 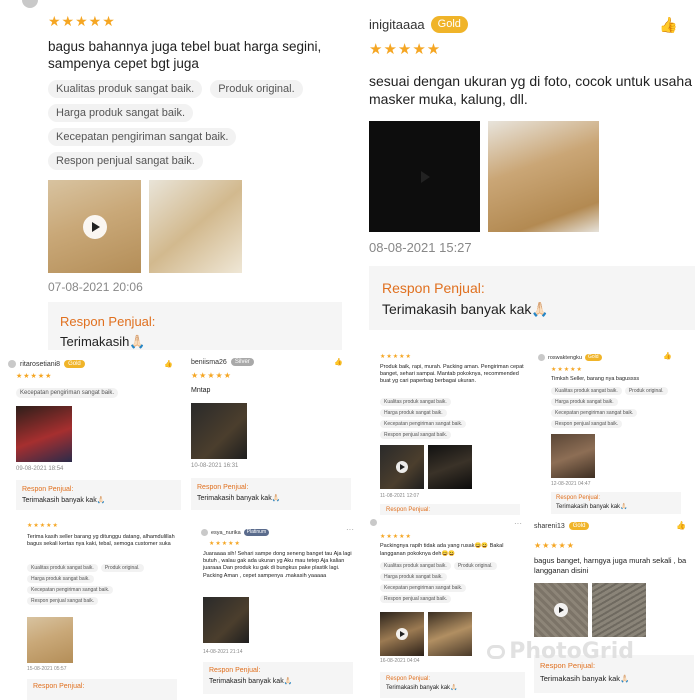 I want to click on review-text: Timksh Seller, barang nya bagussss, so click(x=595, y=379).